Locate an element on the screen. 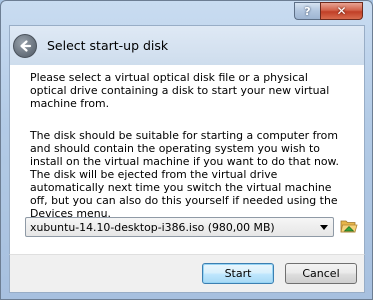 This screenshot has width=373, height=300. close-button: ✕ is located at coordinates (341, 11).